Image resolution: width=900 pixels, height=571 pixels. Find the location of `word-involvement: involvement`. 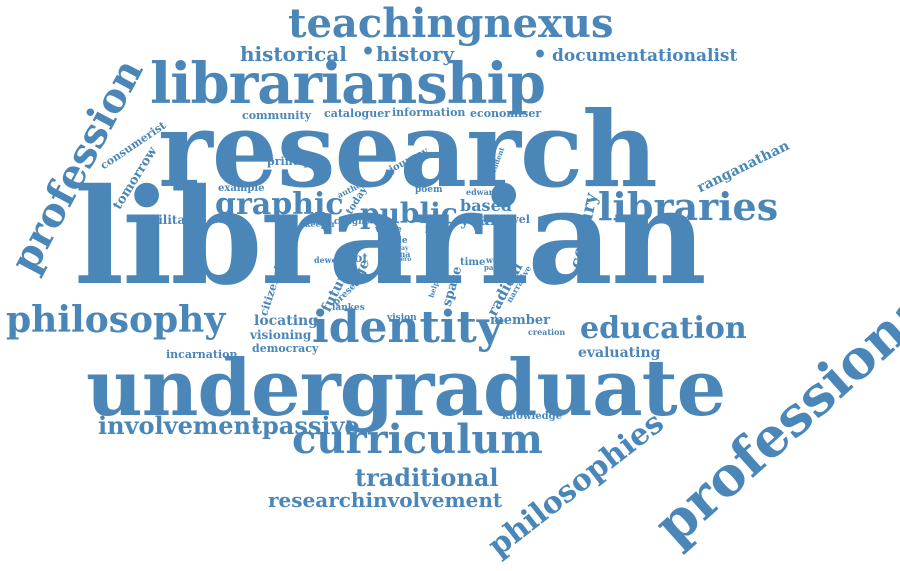

word-involvement: involvement is located at coordinates (180, 425).